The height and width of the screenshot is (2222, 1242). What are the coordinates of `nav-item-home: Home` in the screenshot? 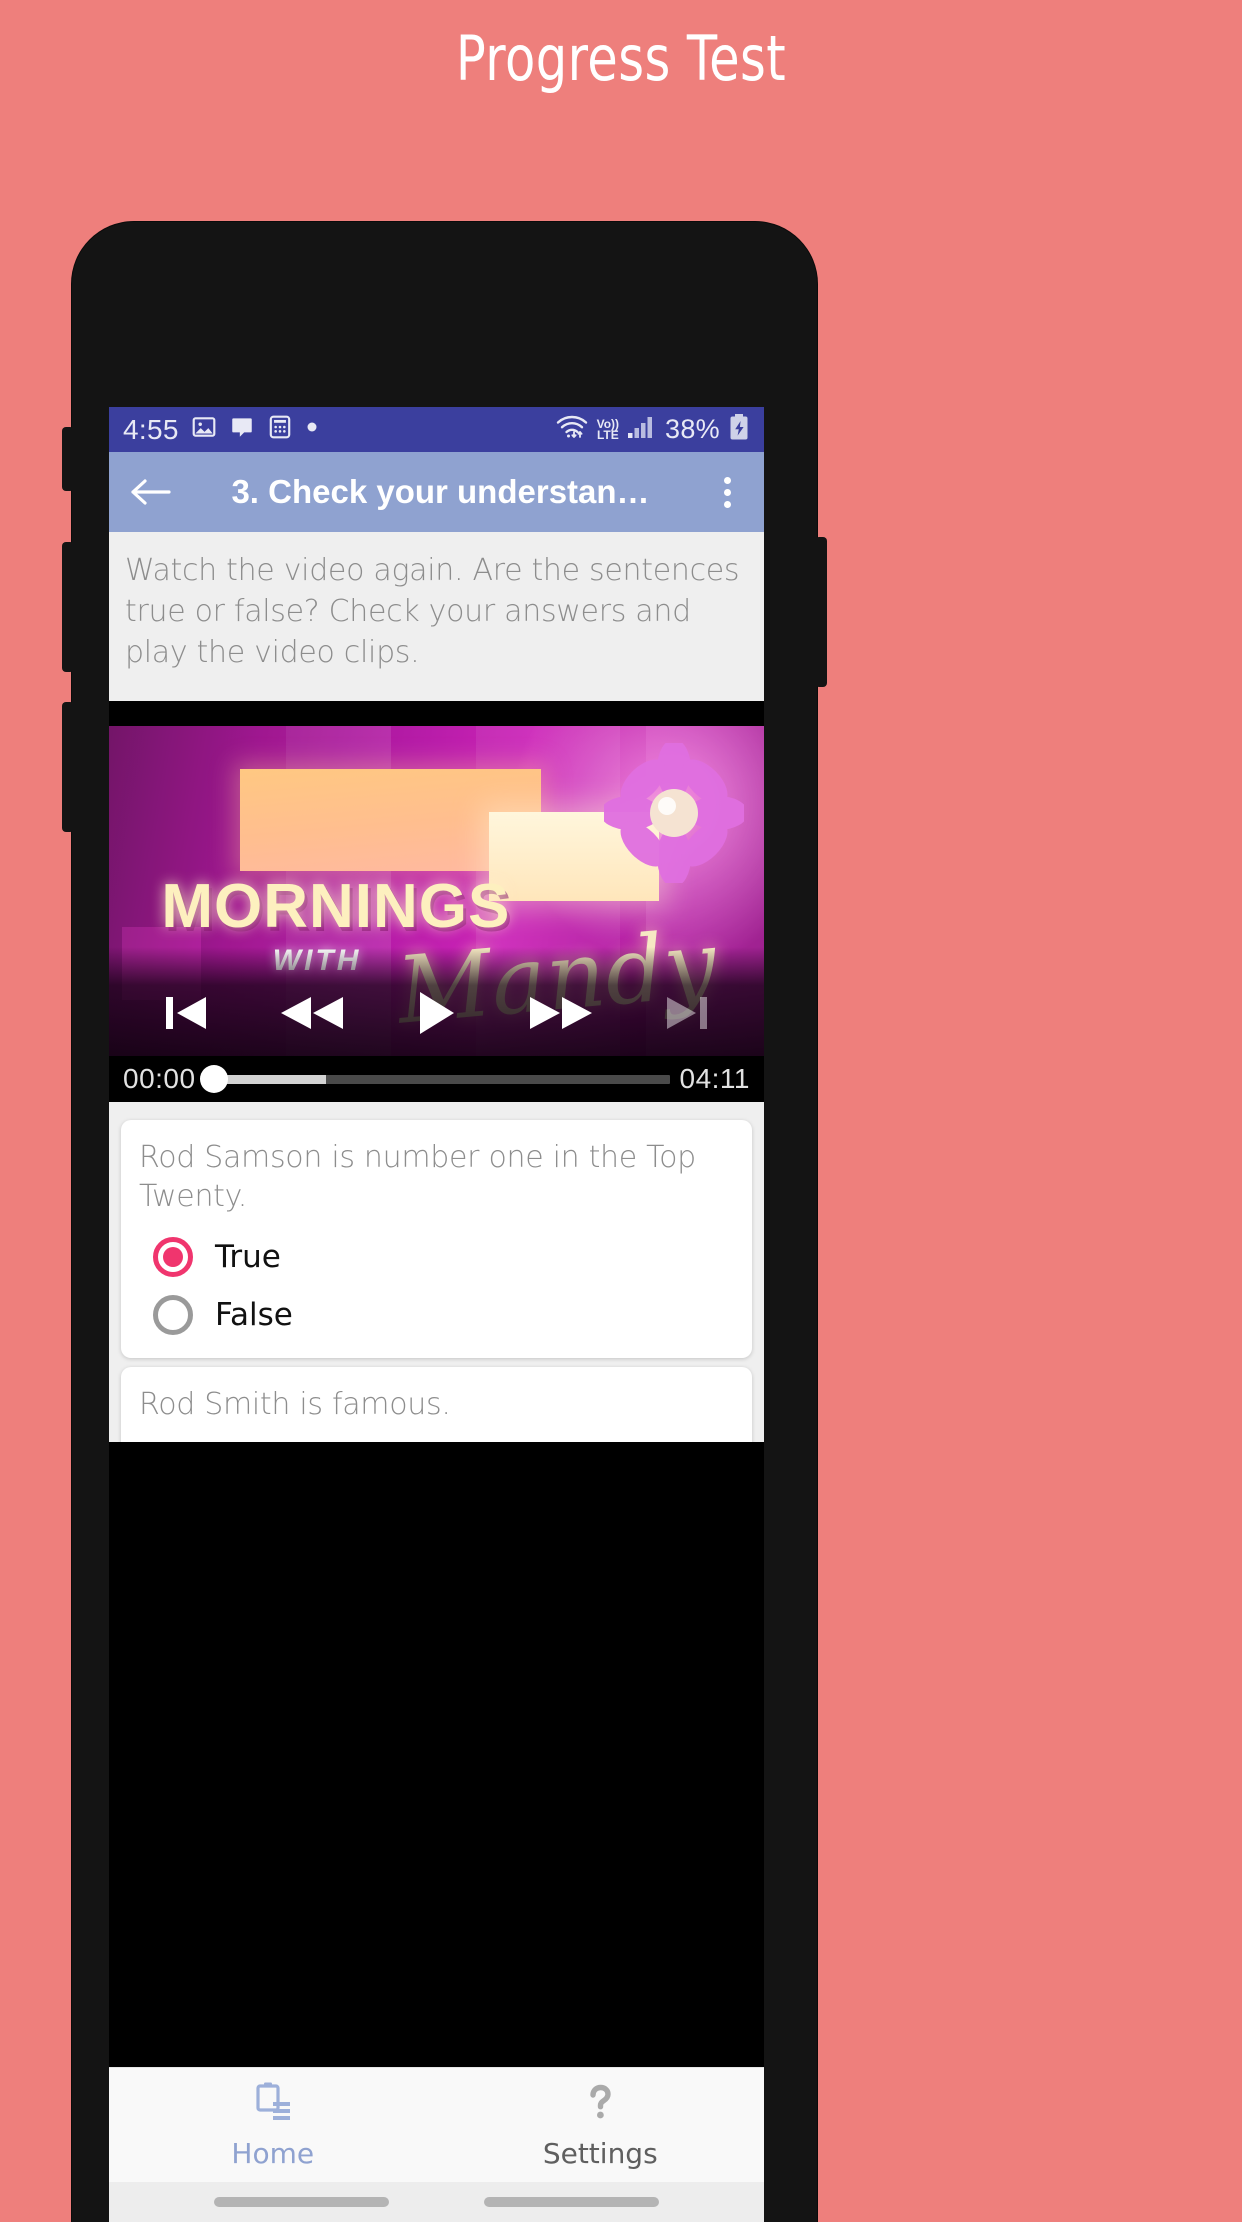 It's located at (273, 2125).